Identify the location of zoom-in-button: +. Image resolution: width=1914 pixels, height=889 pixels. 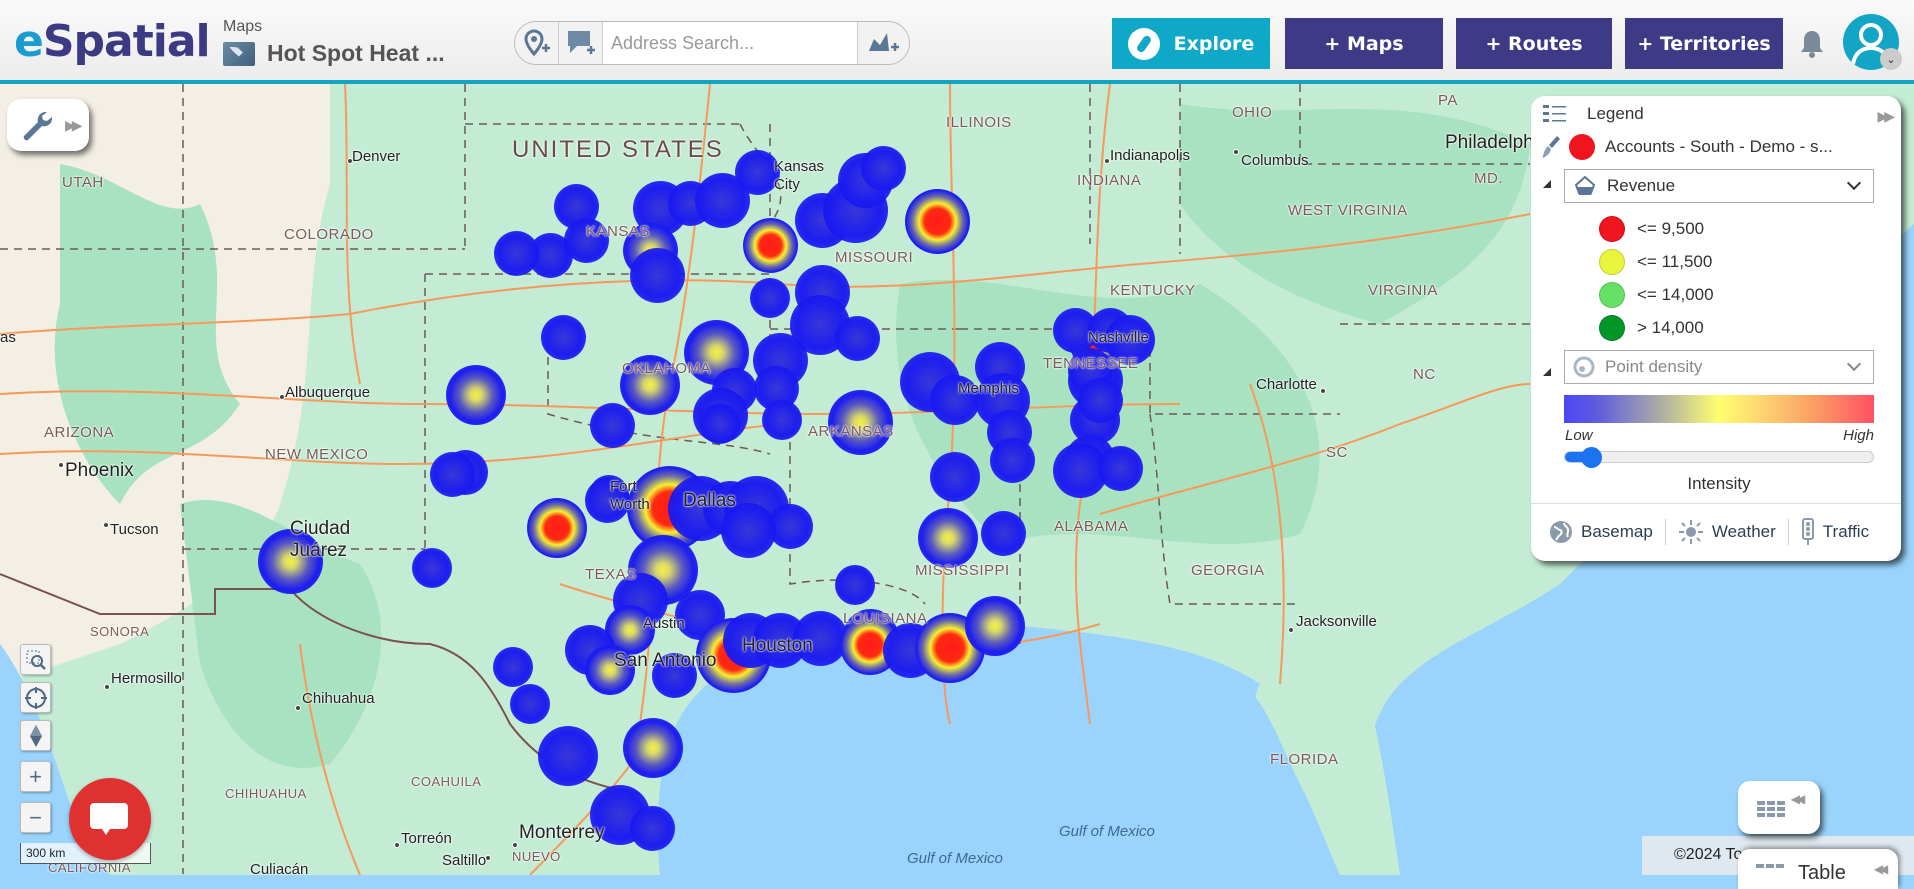
(35, 776).